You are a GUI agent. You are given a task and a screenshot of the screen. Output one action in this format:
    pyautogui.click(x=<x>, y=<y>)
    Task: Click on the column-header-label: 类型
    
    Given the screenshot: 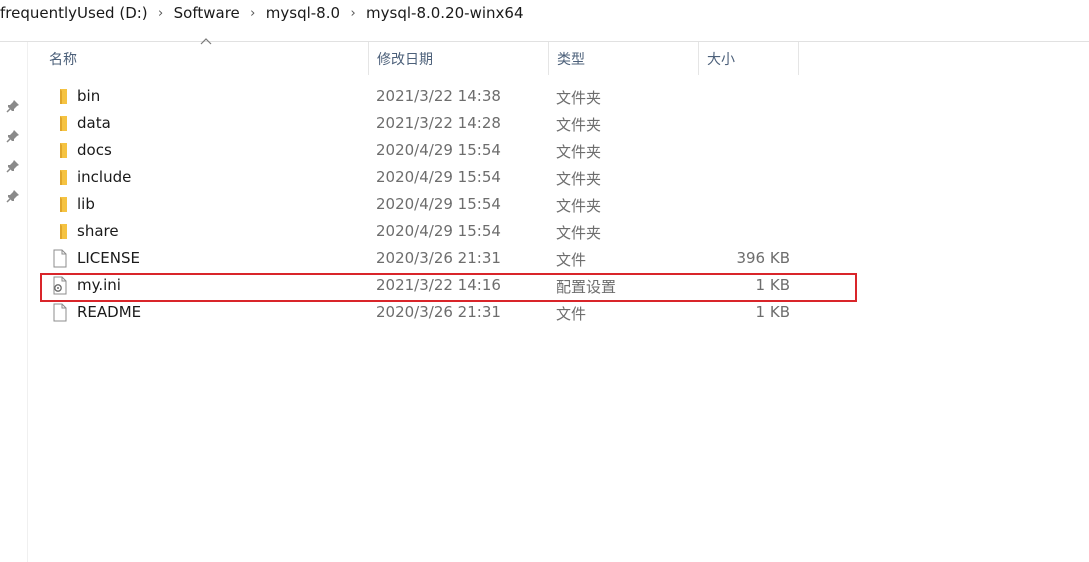 What is the action you would take?
    pyautogui.click(x=571, y=59)
    